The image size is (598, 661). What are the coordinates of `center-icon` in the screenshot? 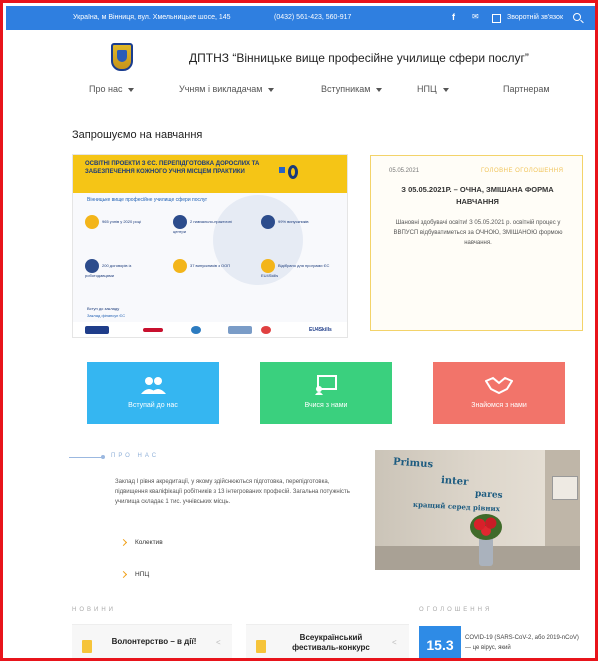 It's located at (180, 222).